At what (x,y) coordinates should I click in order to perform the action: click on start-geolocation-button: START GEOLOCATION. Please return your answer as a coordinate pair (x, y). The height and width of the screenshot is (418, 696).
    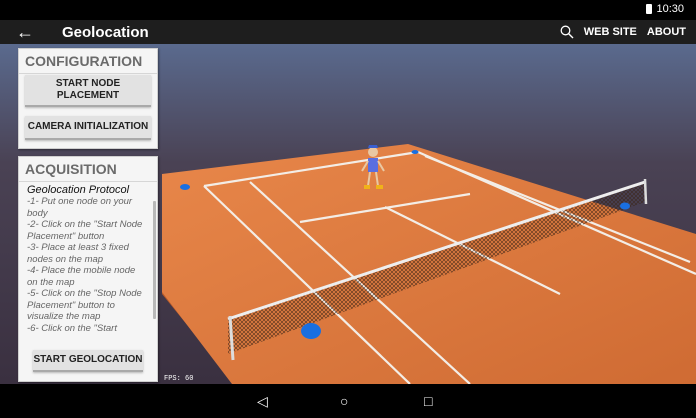
    Looking at the image, I should click on (88, 361).